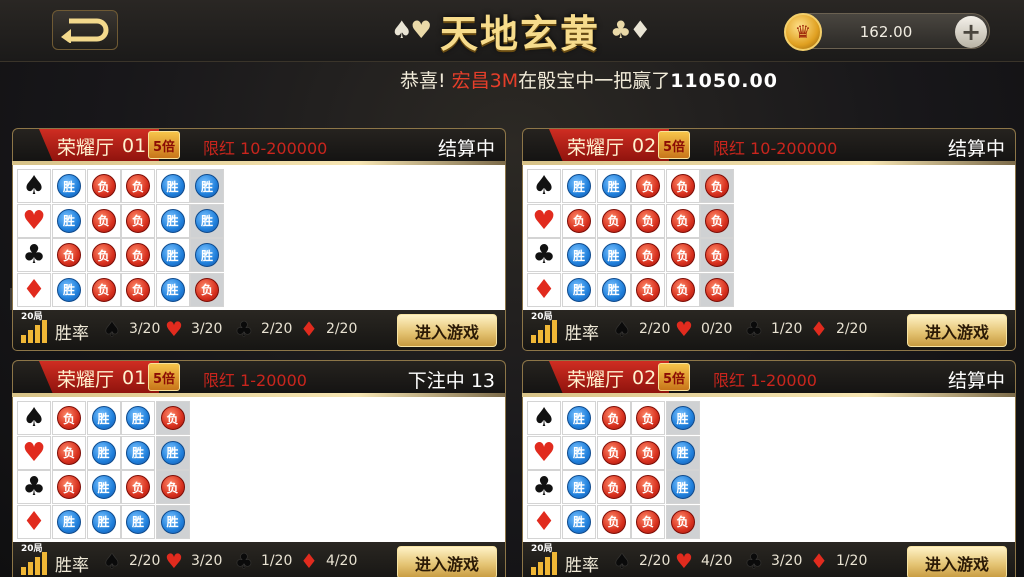 Image resolution: width=1024 pixels, height=577 pixels. I want to click on add-funds-button: +, so click(971, 32).